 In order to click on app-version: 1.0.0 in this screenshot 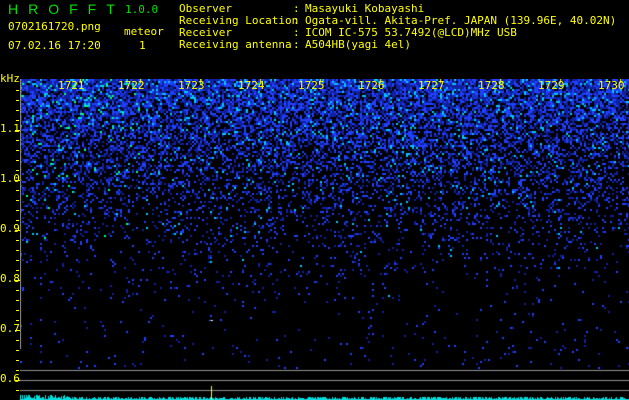, I will do `click(142, 9)`.